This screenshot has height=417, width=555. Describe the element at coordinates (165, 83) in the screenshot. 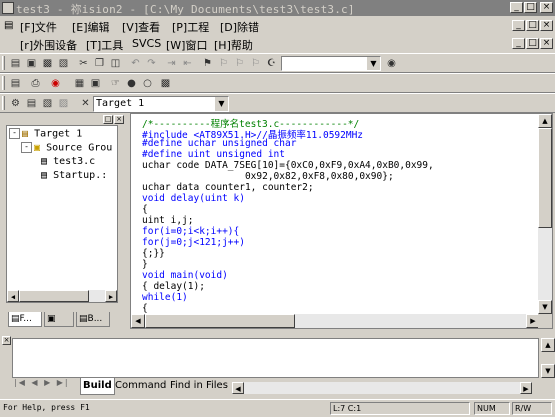

I see `settings-icon: ▩` at that location.